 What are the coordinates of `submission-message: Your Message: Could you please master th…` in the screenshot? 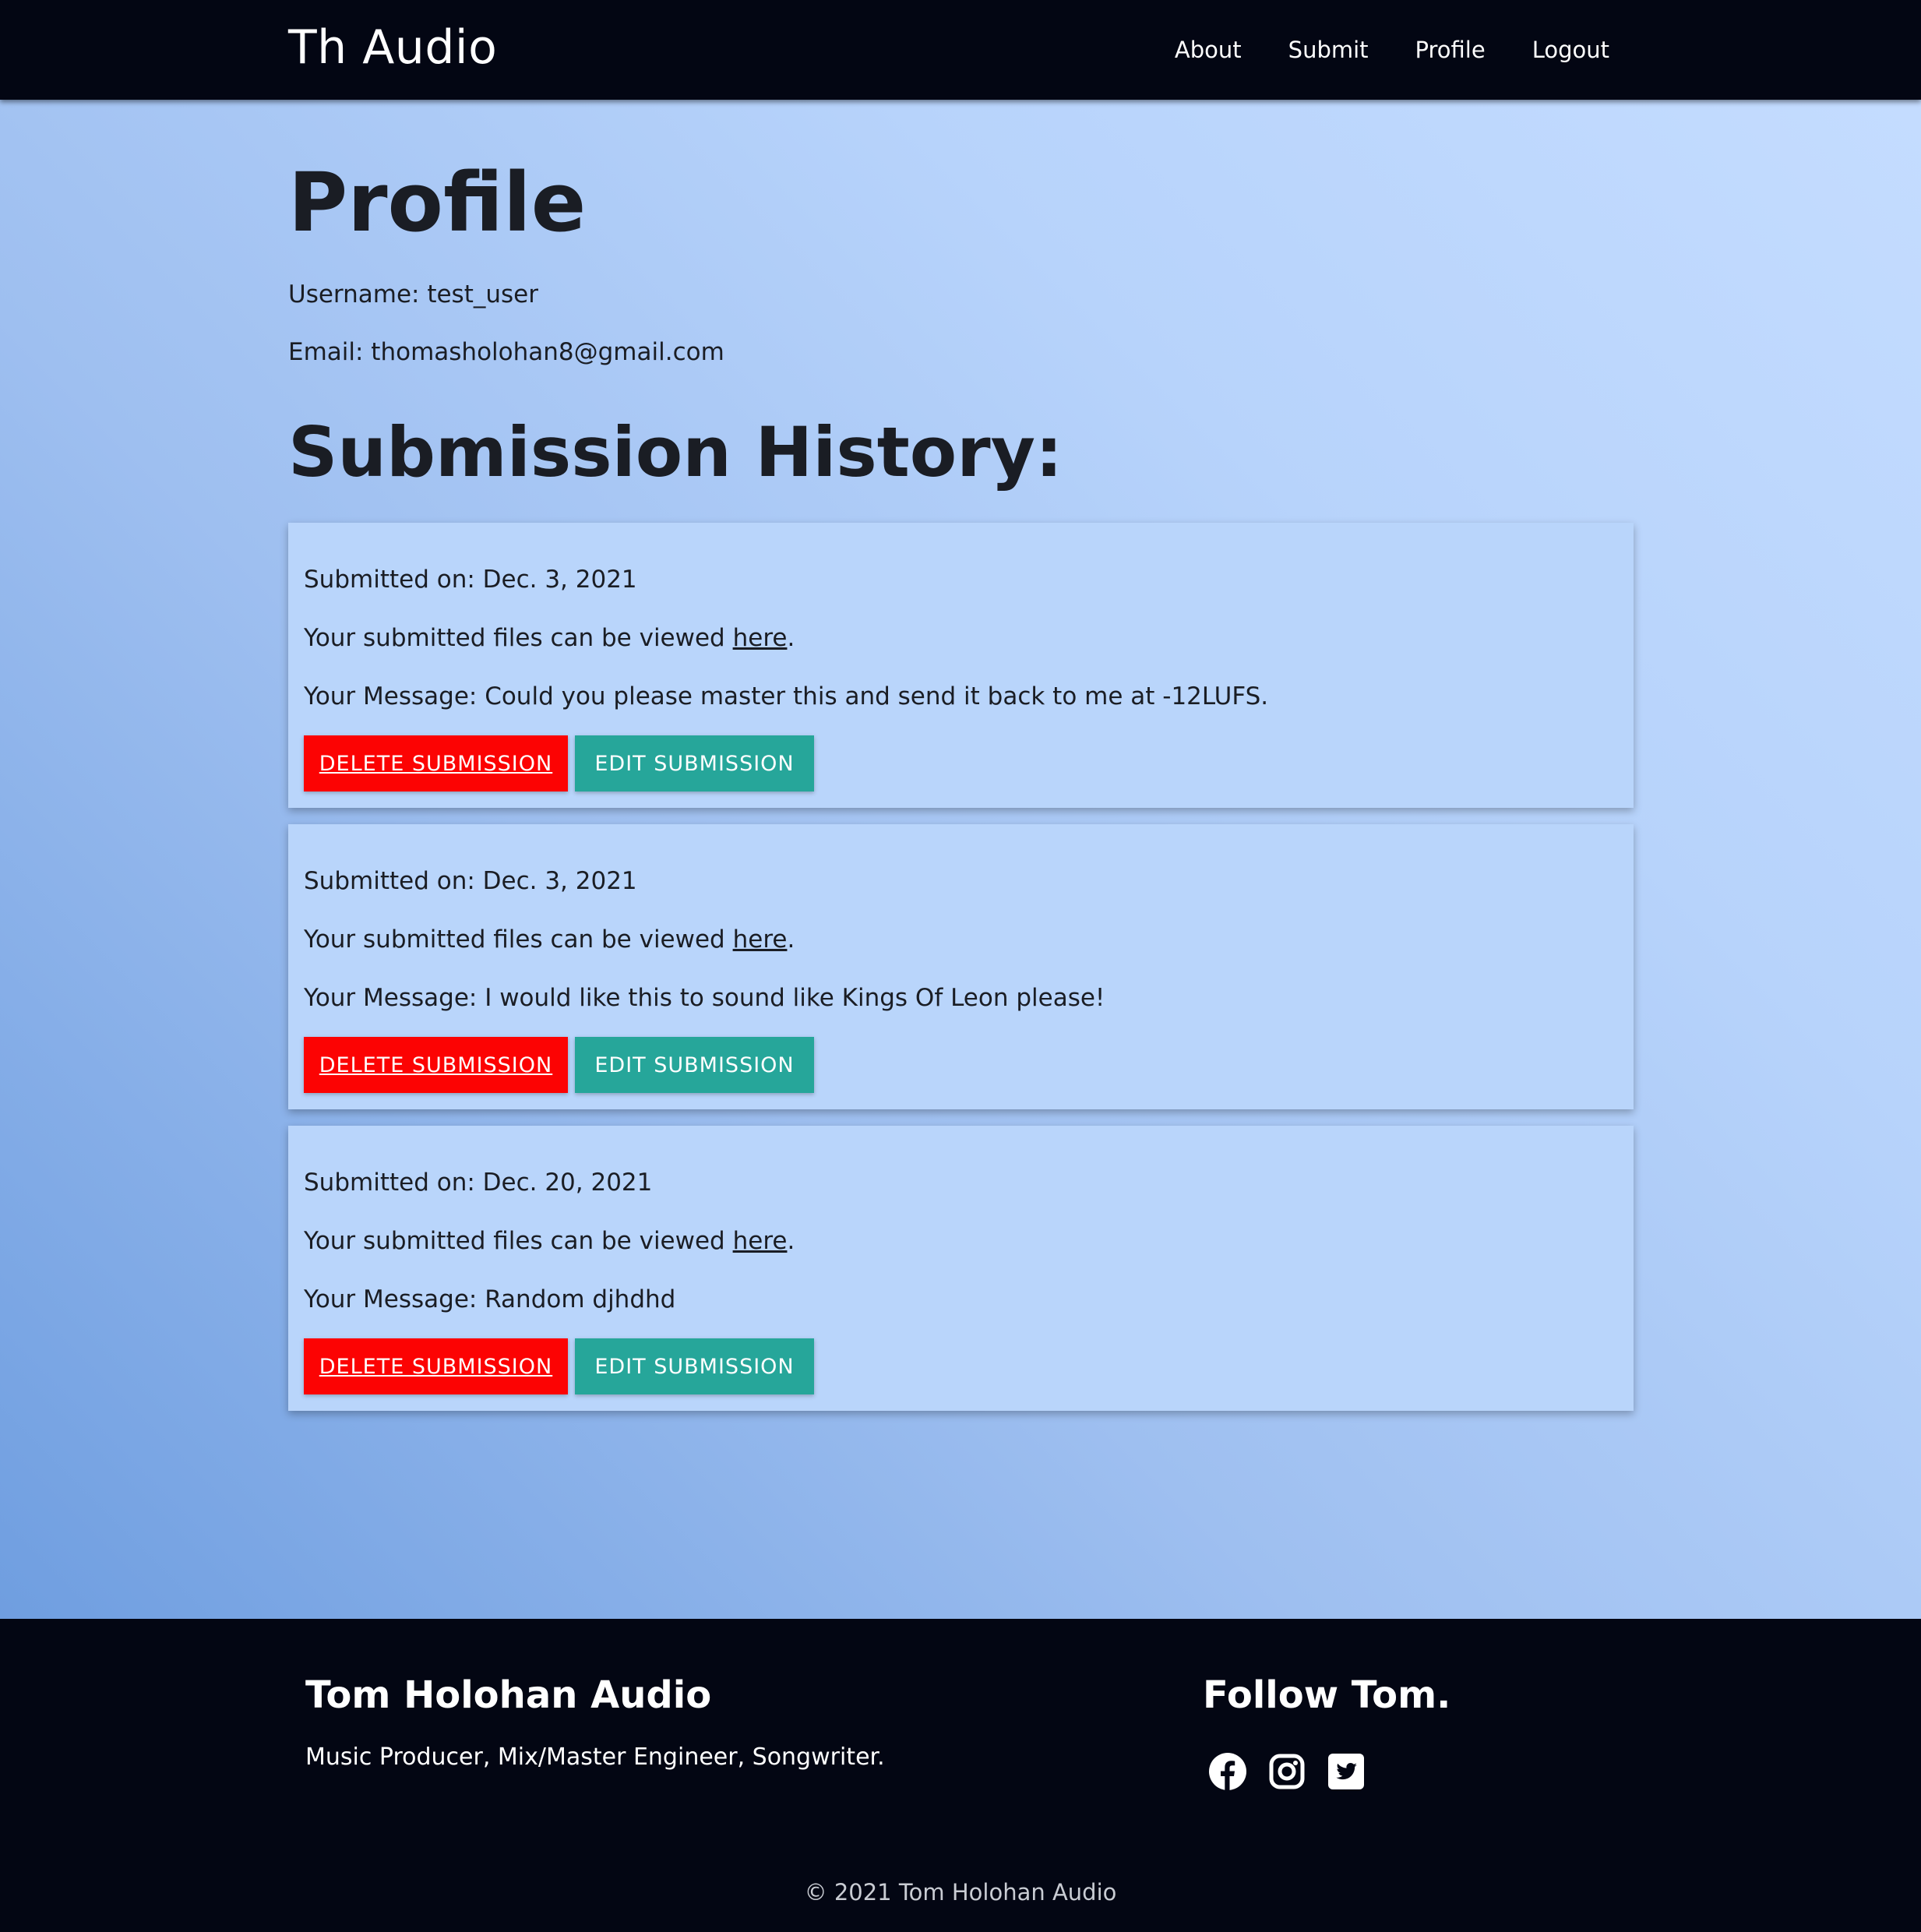 It's located at (786, 696).